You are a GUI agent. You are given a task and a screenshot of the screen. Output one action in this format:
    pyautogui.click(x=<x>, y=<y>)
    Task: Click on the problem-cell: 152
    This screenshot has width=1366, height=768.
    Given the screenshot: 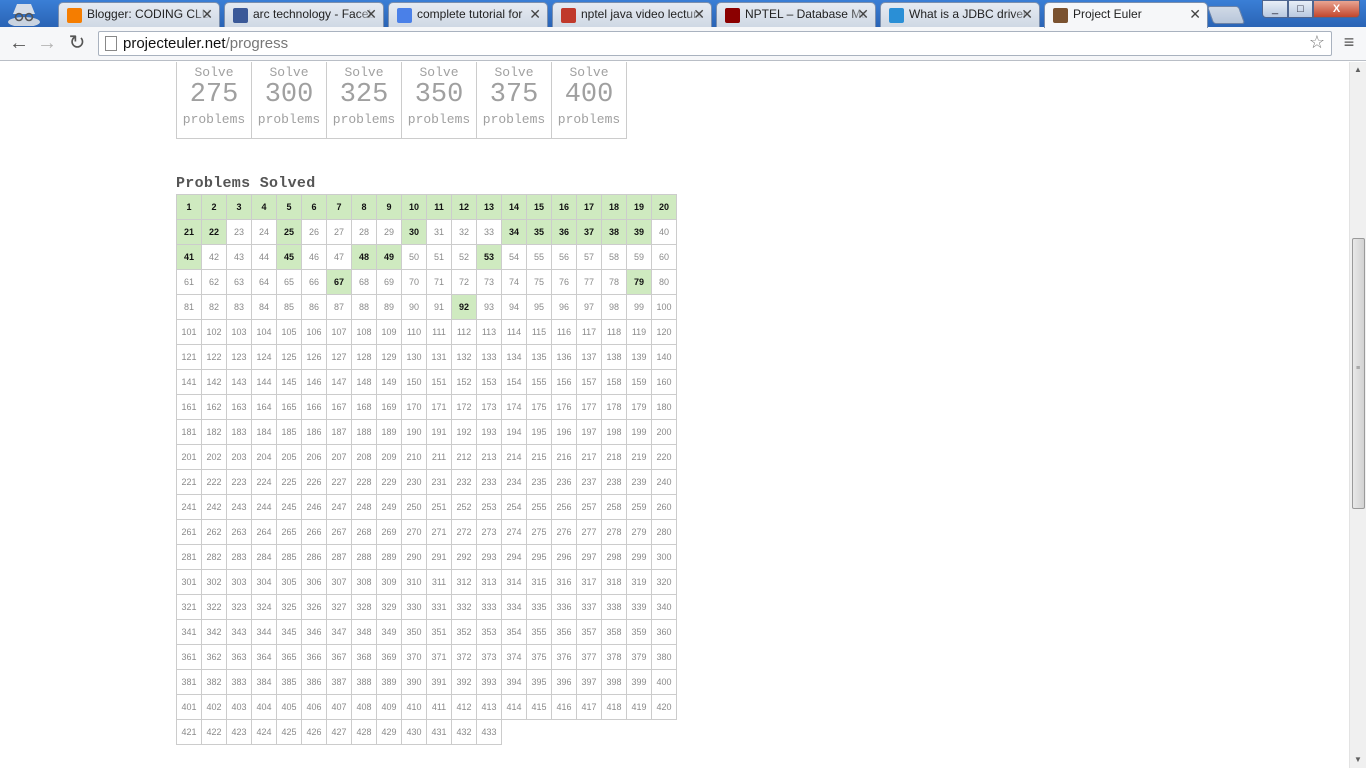 What is the action you would take?
    pyautogui.click(x=464, y=382)
    